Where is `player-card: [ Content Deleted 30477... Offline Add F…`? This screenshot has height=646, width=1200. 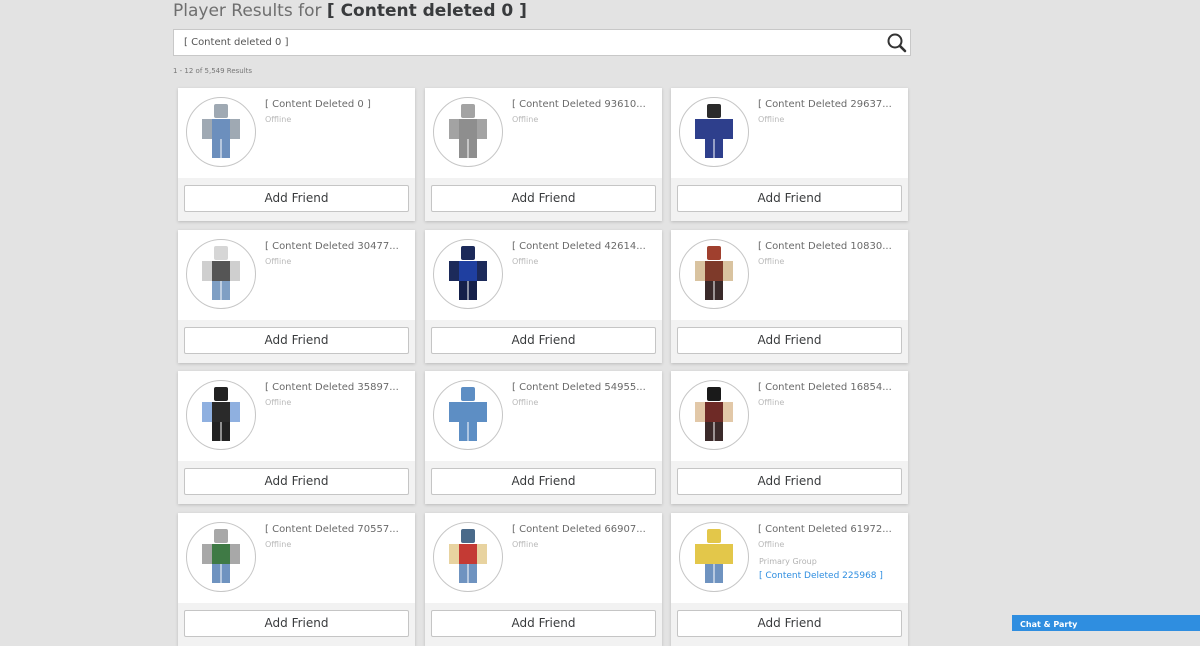
player-card: [ Content Deleted 30477... Offline Add F… is located at coordinates (296, 296).